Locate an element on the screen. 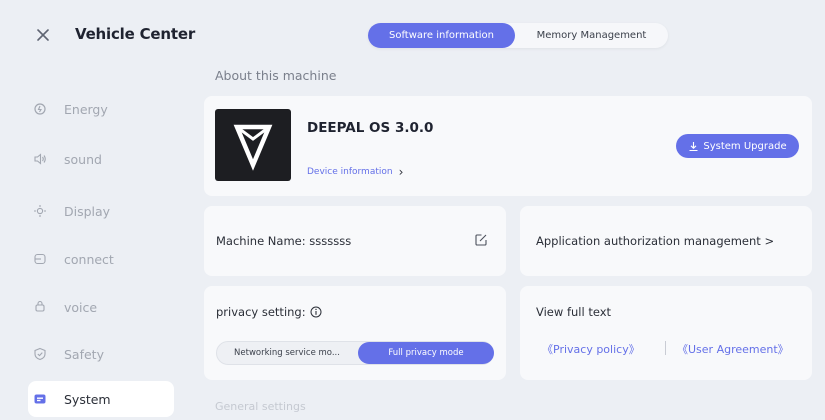 This screenshot has width=825, height=420. section-heading-general: General settings is located at coordinates (260, 406).